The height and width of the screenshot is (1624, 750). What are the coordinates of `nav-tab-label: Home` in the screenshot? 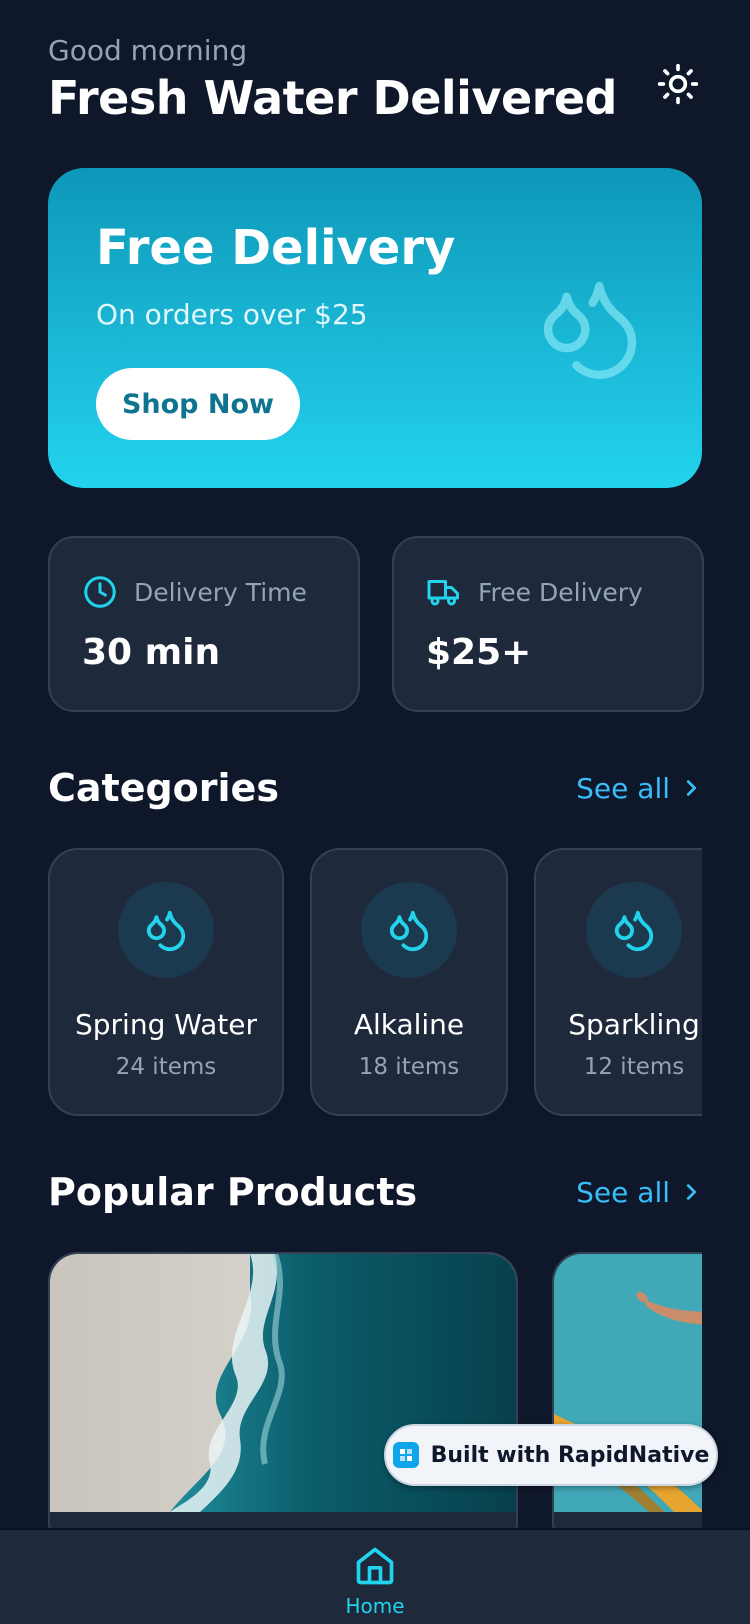 It's located at (375, 1606).